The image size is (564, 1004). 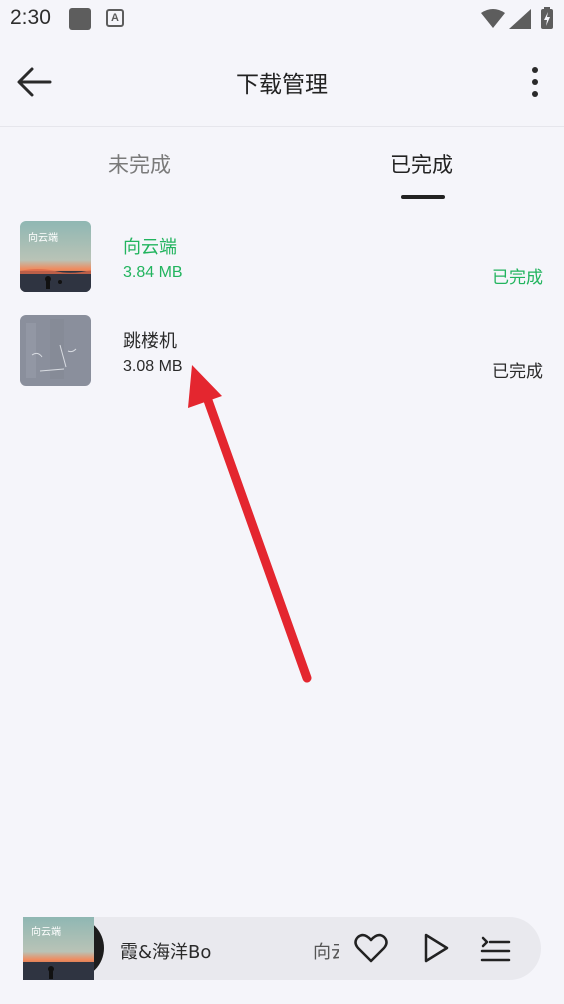 I want to click on player-album-cover: 向云端, so click(x=58, y=948).